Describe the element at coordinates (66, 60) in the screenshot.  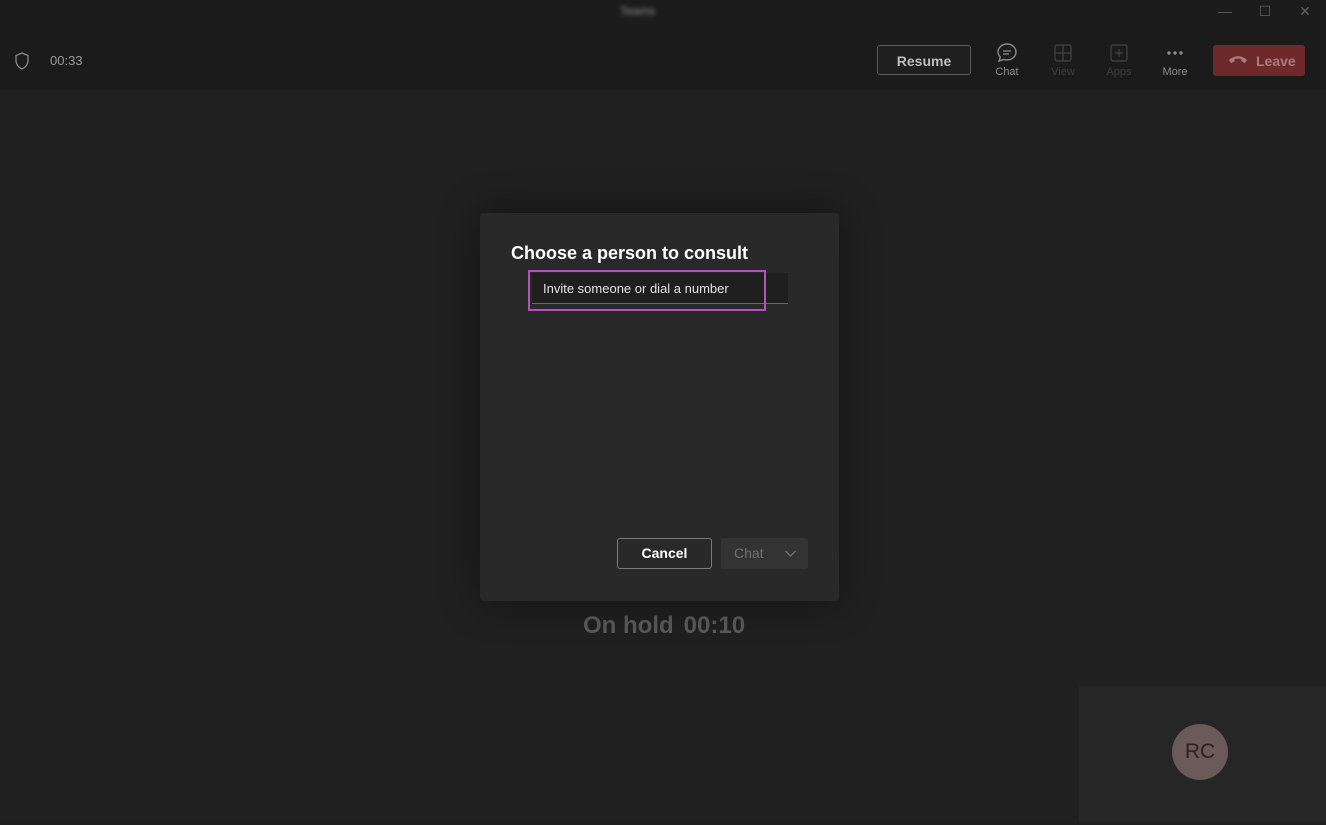
I see `call-timer: 00:33` at that location.